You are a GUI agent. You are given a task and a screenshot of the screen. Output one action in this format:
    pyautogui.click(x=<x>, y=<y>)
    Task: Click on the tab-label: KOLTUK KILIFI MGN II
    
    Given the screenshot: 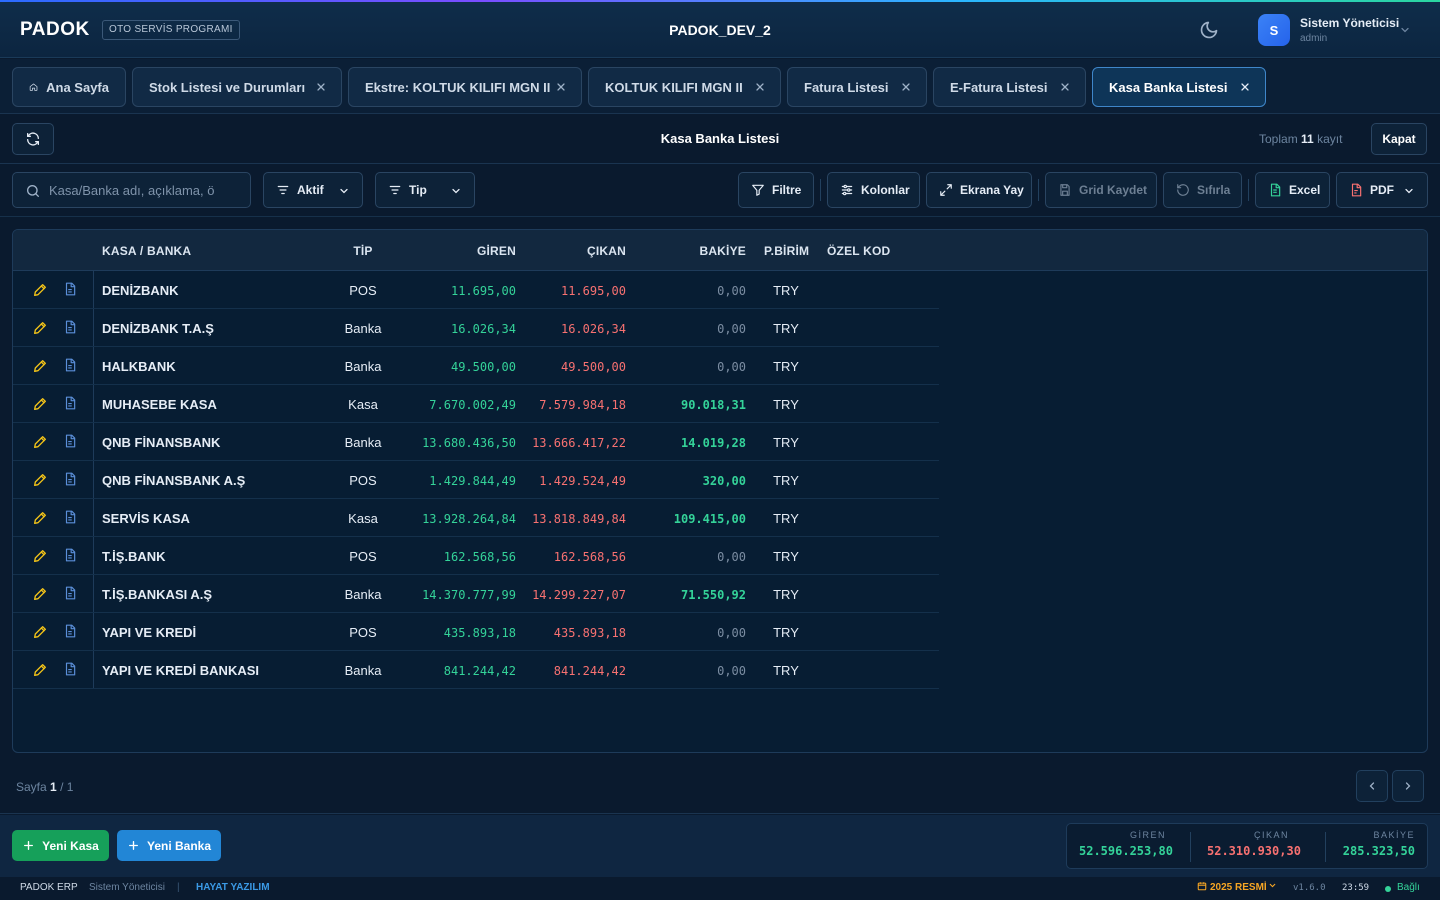 What is the action you would take?
    pyautogui.click(x=674, y=87)
    